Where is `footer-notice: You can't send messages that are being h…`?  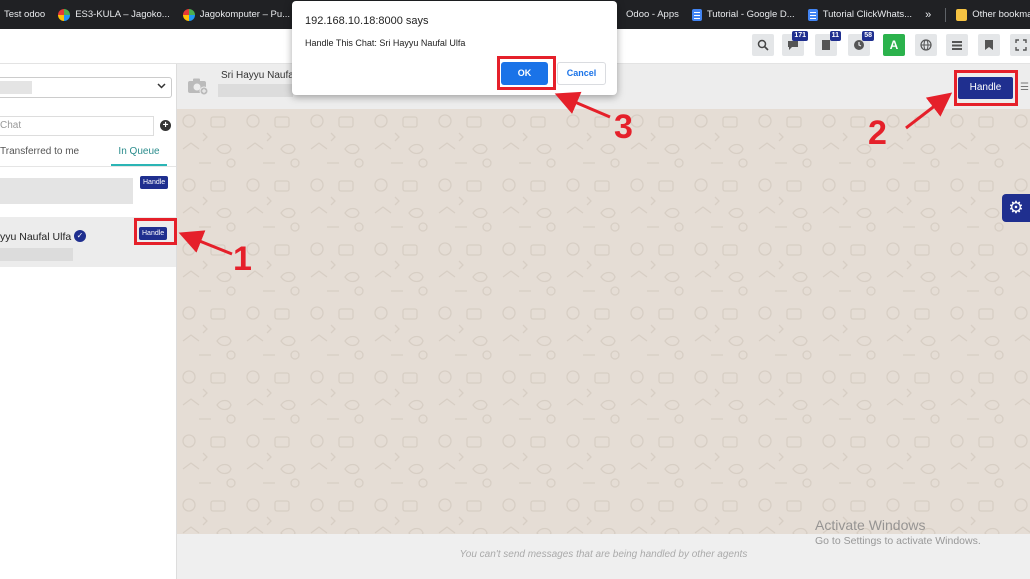 footer-notice: You can't send messages that are being h… is located at coordinates (603, 554).